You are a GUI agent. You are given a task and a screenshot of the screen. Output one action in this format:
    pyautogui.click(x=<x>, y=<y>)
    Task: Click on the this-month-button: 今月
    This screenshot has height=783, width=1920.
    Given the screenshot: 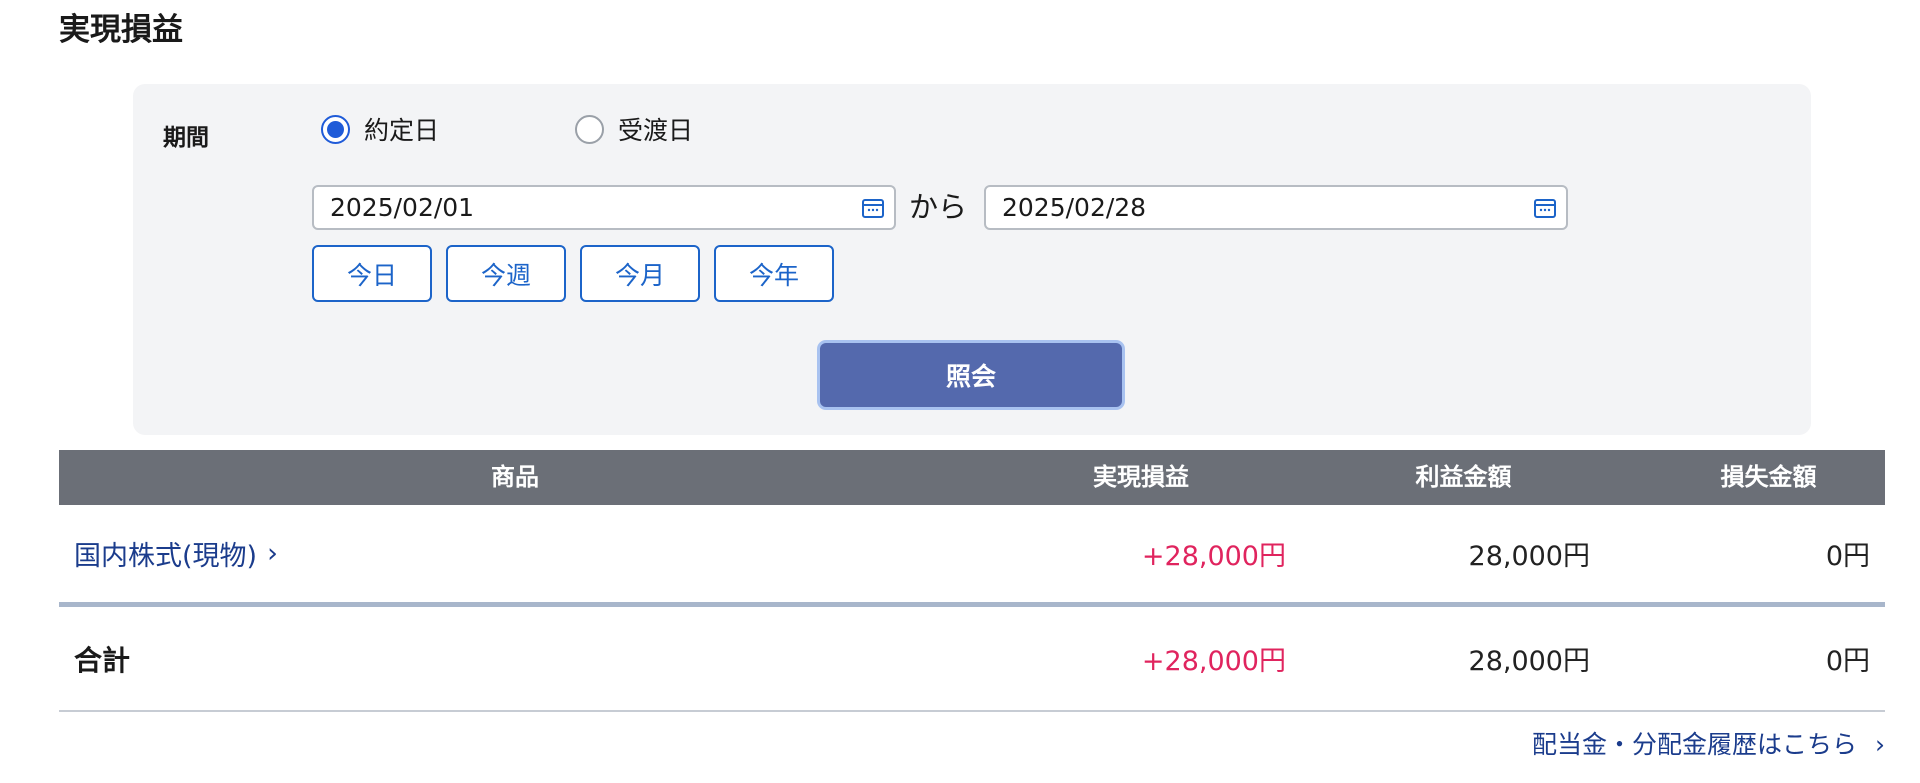 What is the action you would take?
    pyautogui.click(x=640, y=273)
    